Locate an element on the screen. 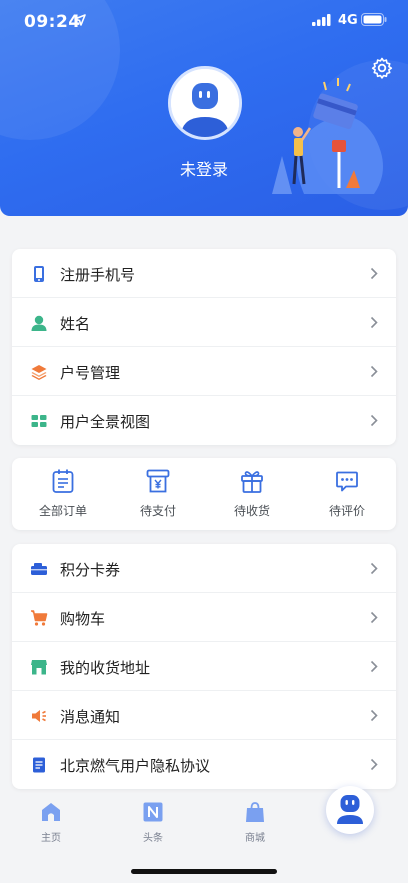  menu-item-shopping-cart: 购物车 is located at coordinates (204, 617).